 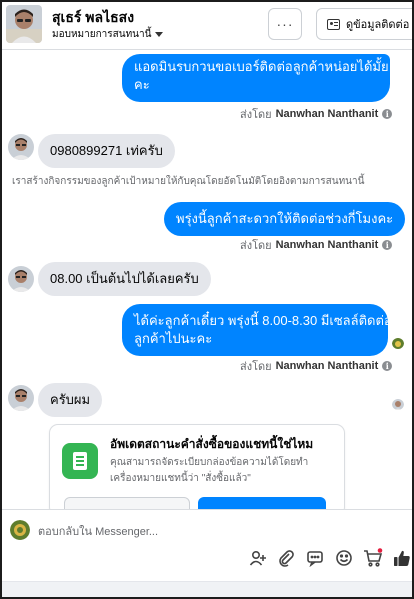 What do you see at coordinates (207, 589) in the screenshot?
I see `window-bottom-edge` at bounding box center [207, 589].